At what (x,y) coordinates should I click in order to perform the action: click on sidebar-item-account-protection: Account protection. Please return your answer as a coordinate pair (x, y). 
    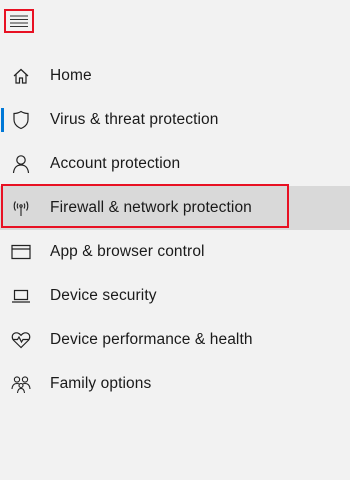
    Looking at the image, I should click on (175, 164).